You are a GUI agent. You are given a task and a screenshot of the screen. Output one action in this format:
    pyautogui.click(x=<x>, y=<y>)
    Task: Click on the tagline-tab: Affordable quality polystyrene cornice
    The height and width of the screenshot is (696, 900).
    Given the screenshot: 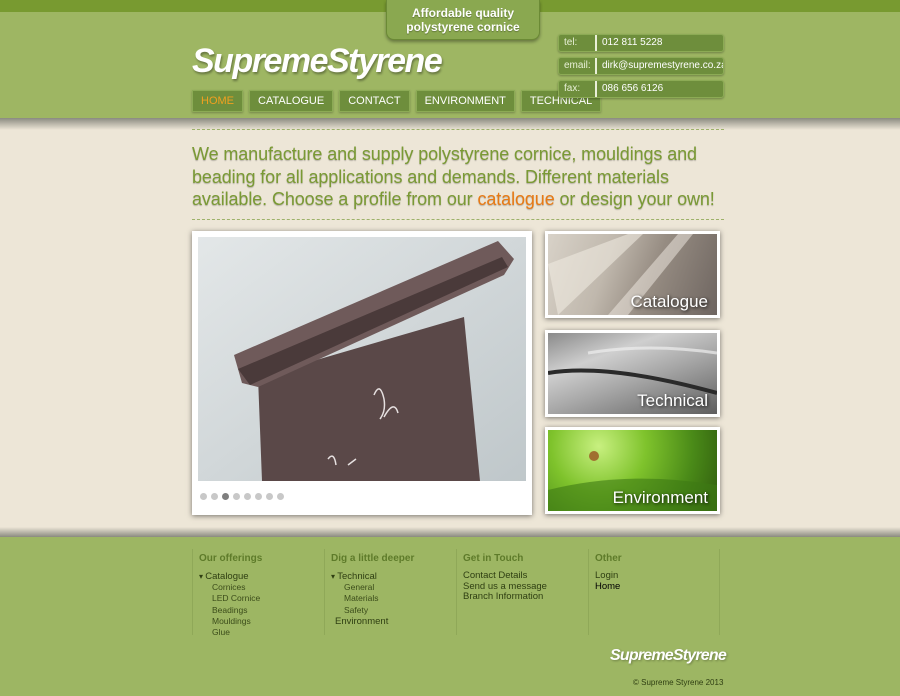 What is the action you would take?
    pyautogui.click(x=463, y=20)
    